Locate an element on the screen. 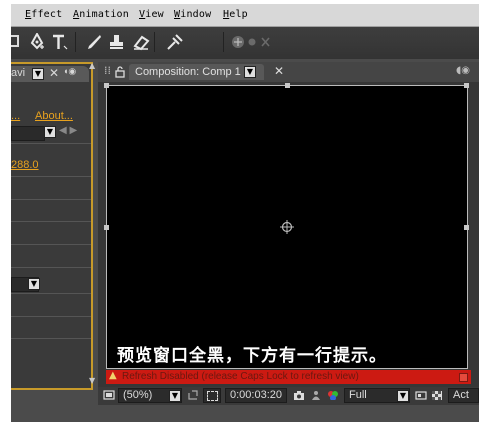  panel-grip-icon: ⁞⁞ is located at coordinates (107, 70).